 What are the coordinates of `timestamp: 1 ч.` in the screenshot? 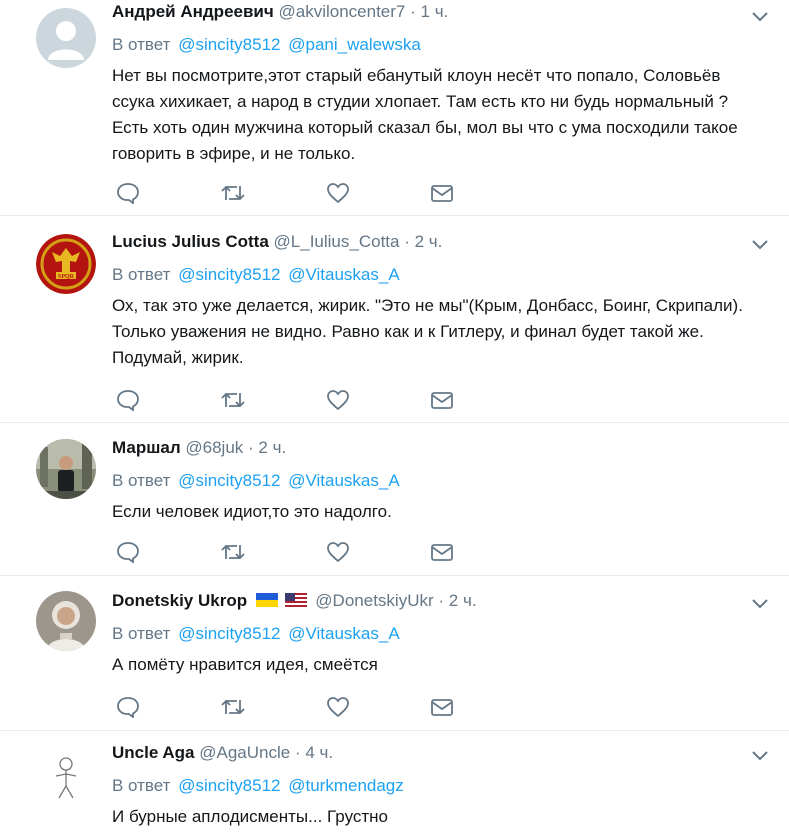 It's located at (435, 11).